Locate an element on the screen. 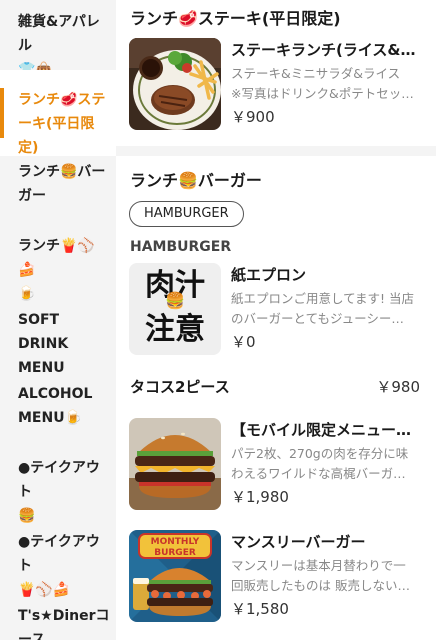 This screenshot has height=640, width=436. sidebar-item-lunch-burger: ランチ🍔バー ガー is located at coordinates (58, 190).